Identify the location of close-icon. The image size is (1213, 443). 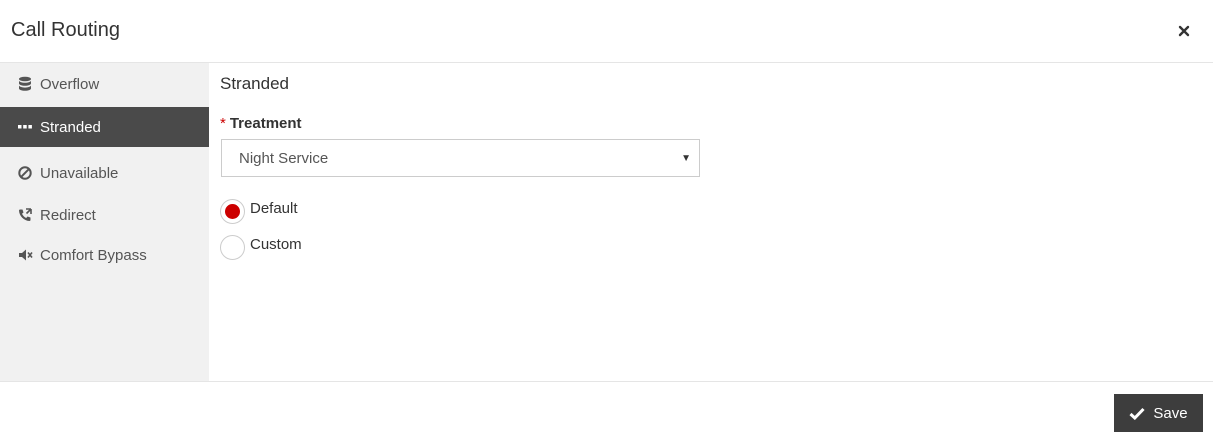
(1184, 31).